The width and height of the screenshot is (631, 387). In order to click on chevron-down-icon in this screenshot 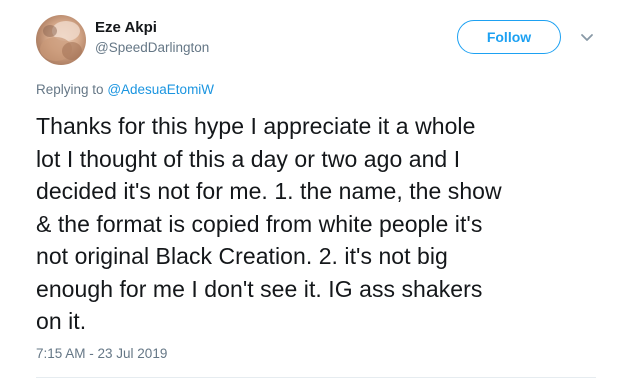, I will do `click(587, 38)`.